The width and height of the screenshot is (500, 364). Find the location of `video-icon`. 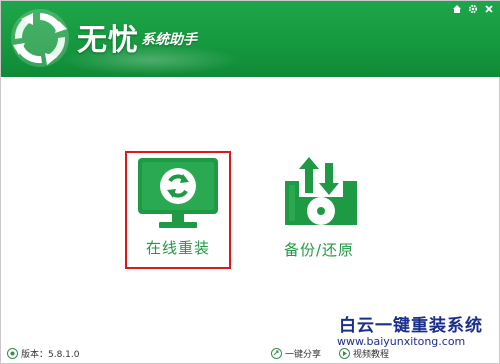

video-icon is located at coordinates (344, 353).